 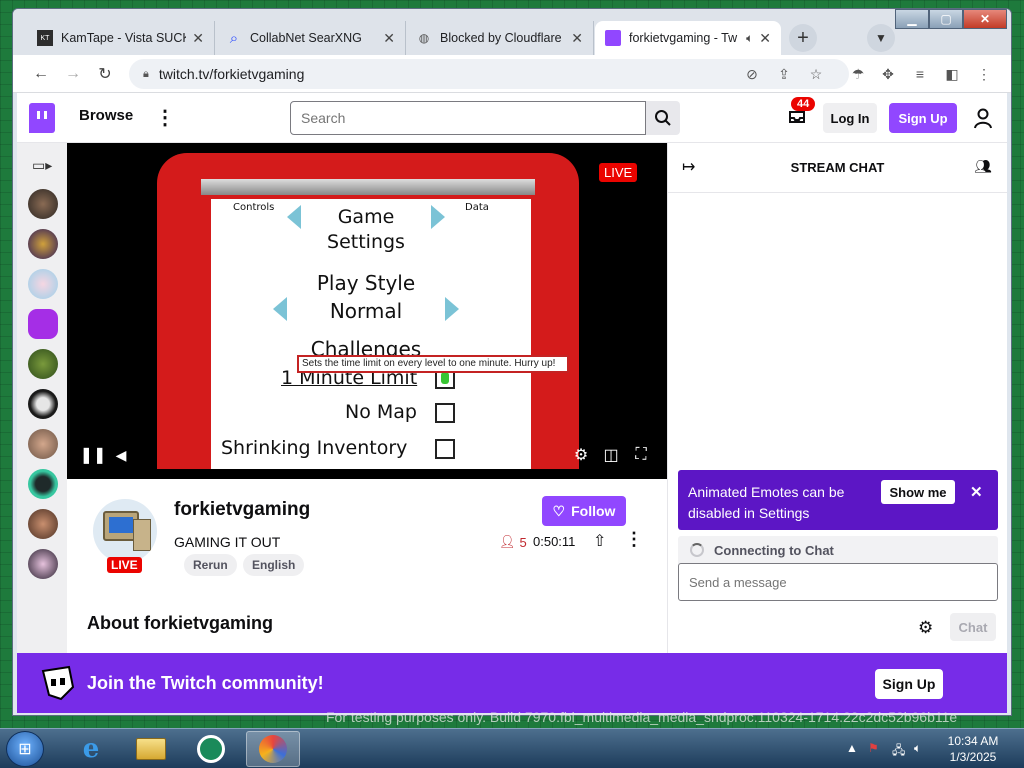 I want to click on channel-avatar-large, so click(x=125, y=531).